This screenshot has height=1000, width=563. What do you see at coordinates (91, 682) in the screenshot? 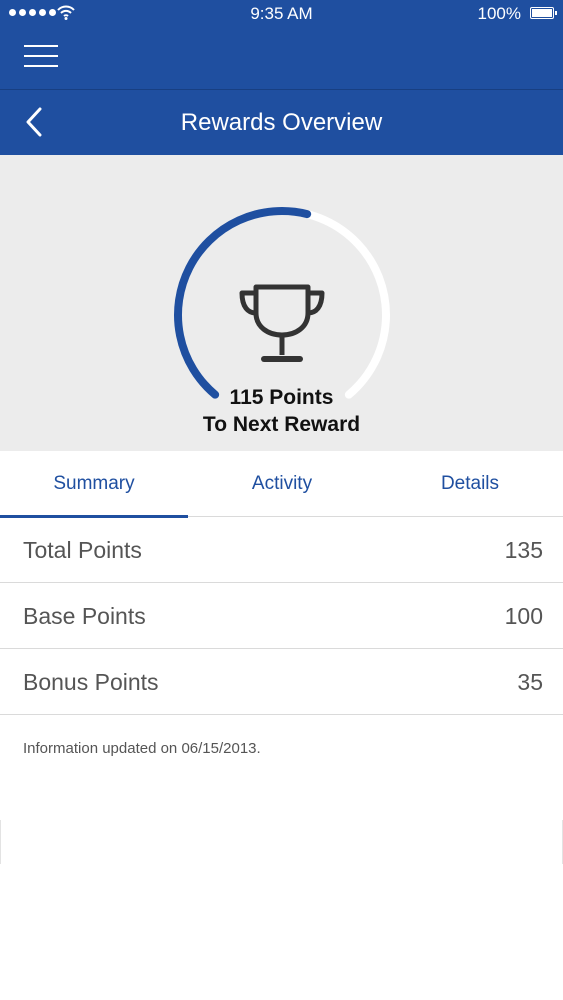
I see `bonus-points-label: Bonus Points` at bounding box center [91, 682].